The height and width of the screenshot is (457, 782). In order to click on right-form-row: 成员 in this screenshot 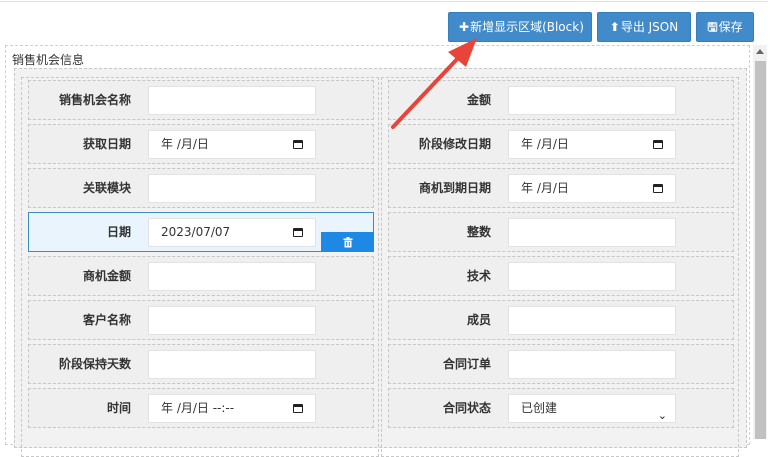, I will do `click(561, 320)`.